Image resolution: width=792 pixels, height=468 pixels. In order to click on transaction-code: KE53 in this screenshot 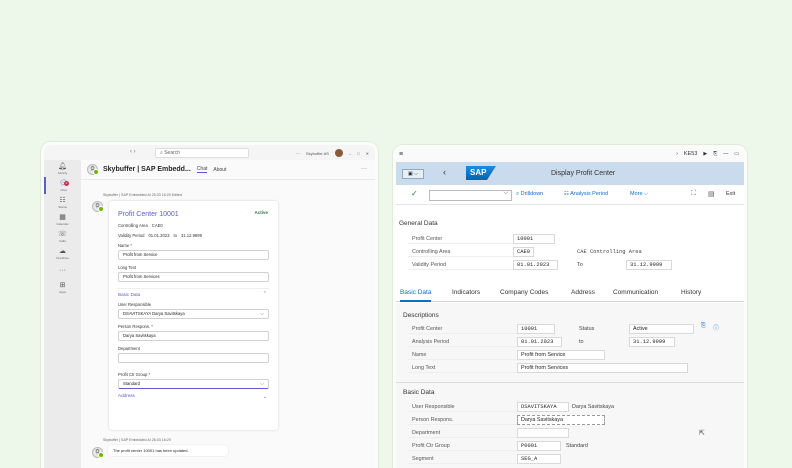, I will do `click(690, 154)`.